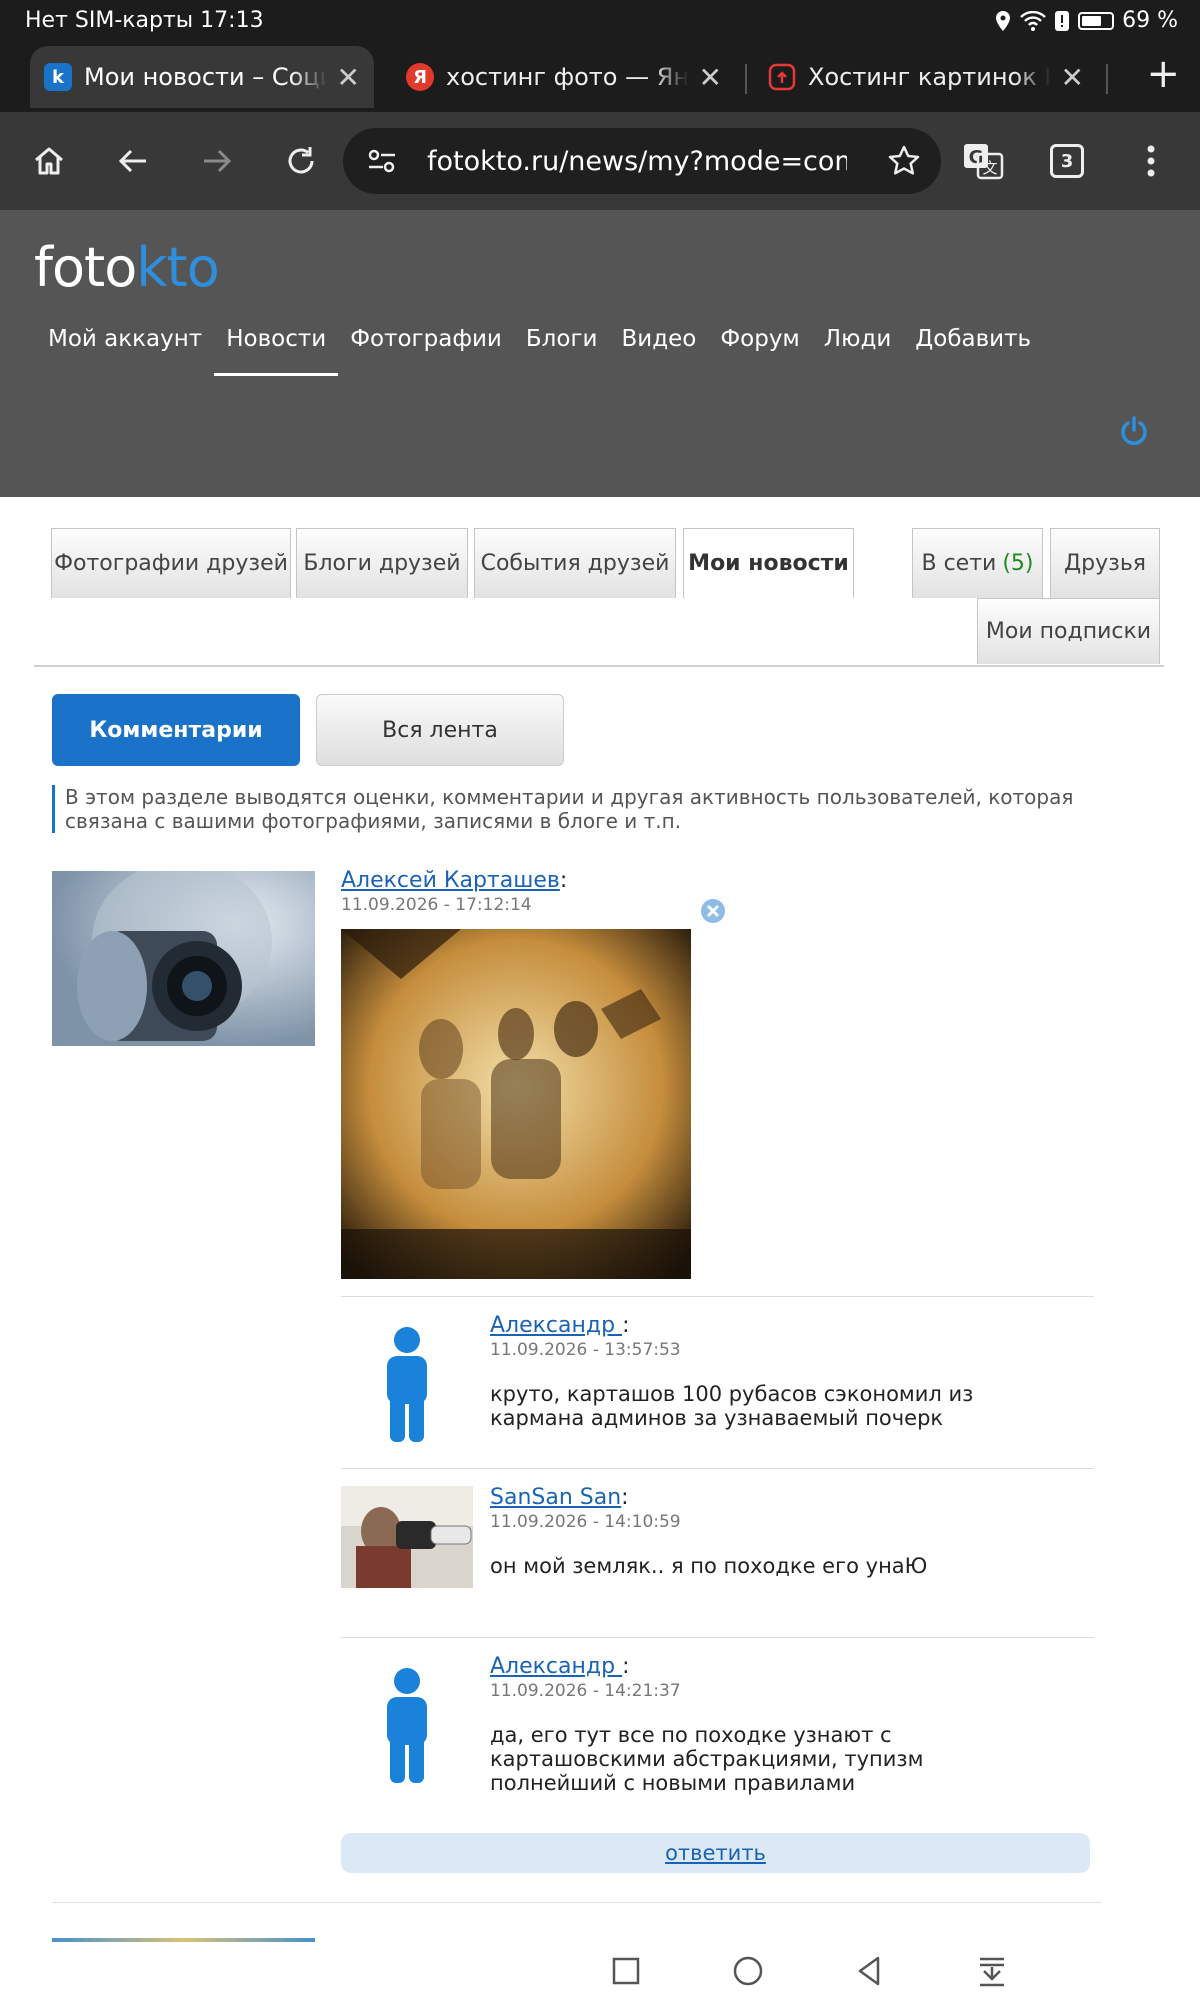 This screenshot has height=2000, width=1200. What do you see at coordinates (810, 1970) in the screenshot?
I see `system-nav-bar` at bounding box center [810, 1970].